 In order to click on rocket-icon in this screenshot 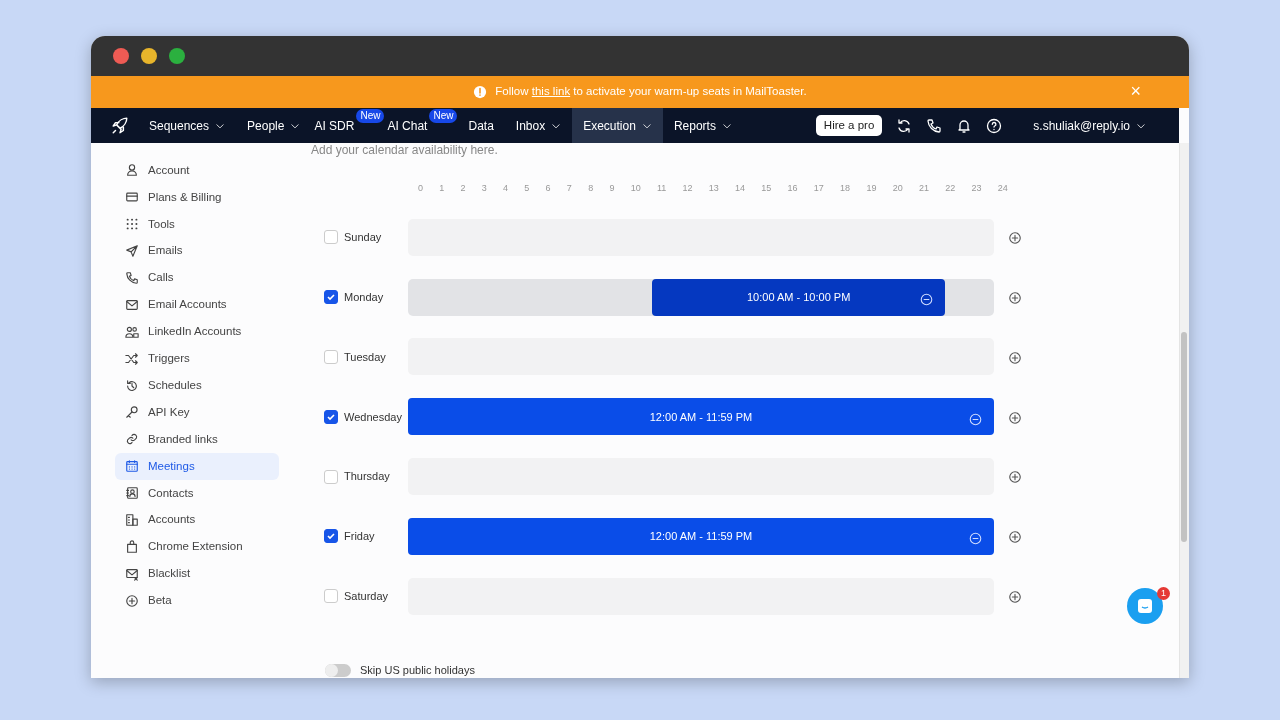, I will do `click(120, 125)`.